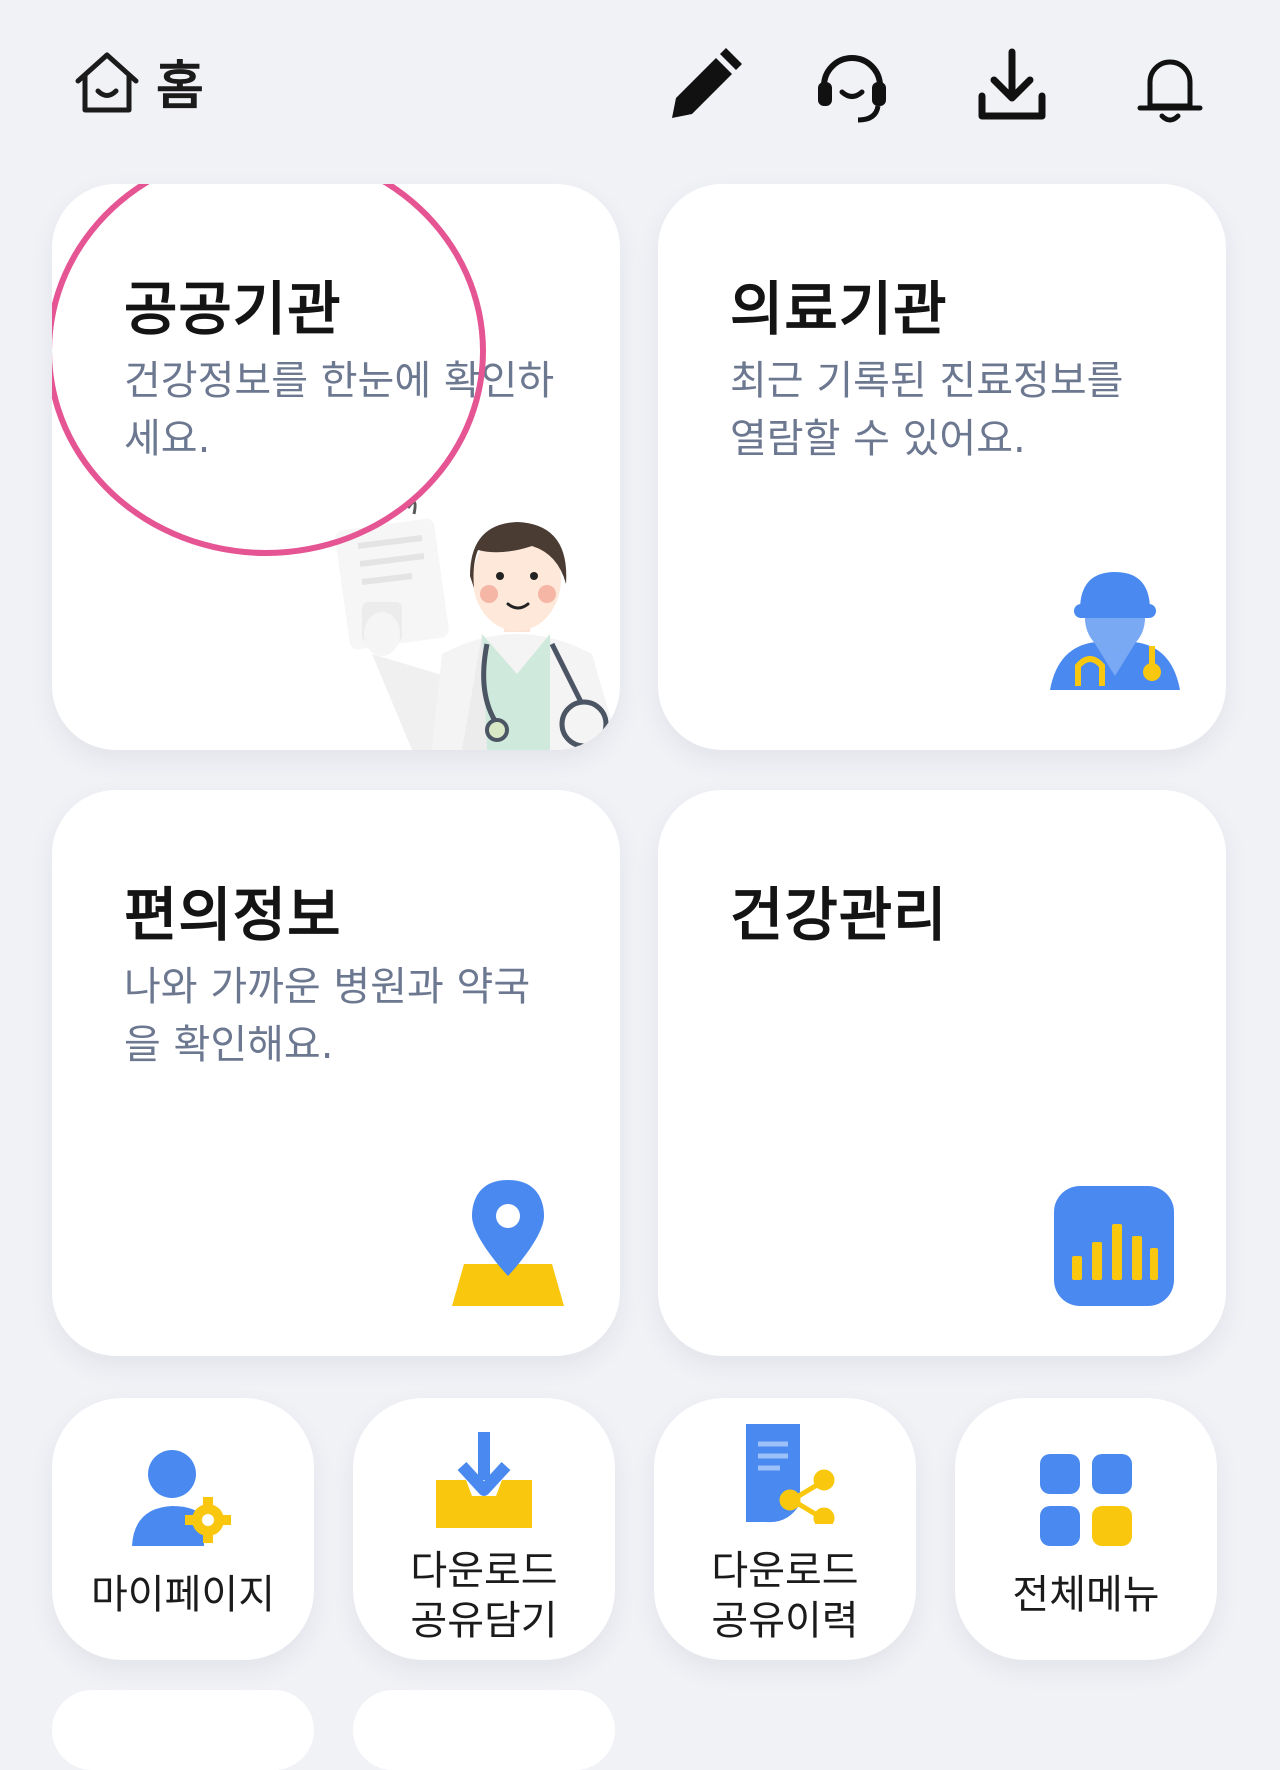 The image size is (1280, 1770). What do you see at coordinates (640, 85) in the screenshot?
I see `top-bar: 홈` at bounding box center [640, 85].